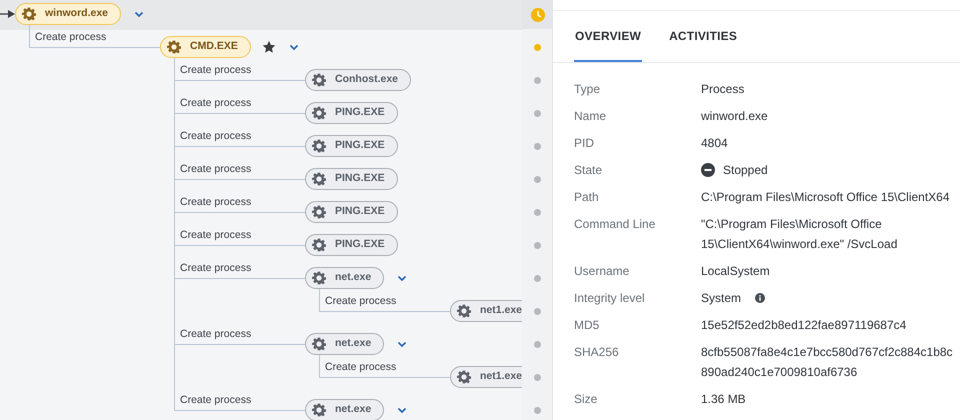  Describe the element at coordinates (537, 15) in the screenshot. I see `clock-icon` at that location.